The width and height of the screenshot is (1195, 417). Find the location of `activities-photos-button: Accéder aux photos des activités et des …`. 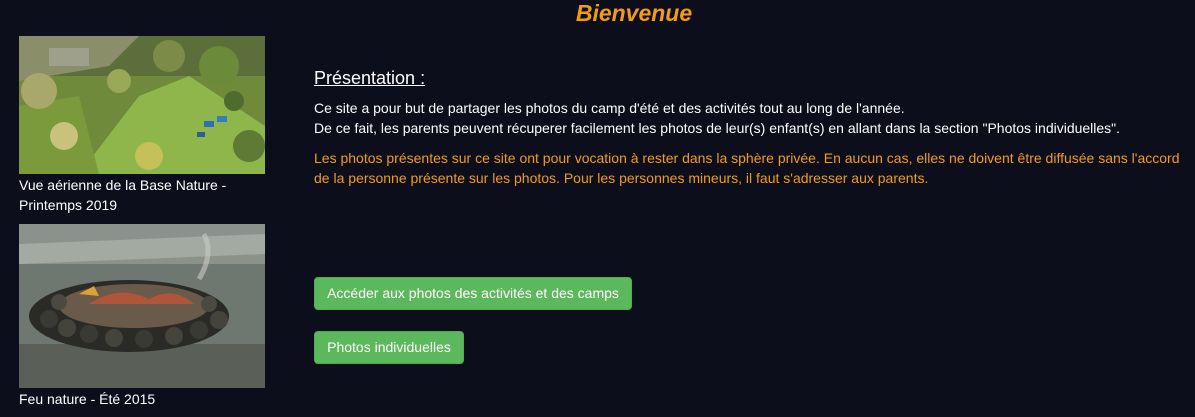

activities-photos-button: Accéder aux photos des activités et des … is located at coordinates (473, 293).